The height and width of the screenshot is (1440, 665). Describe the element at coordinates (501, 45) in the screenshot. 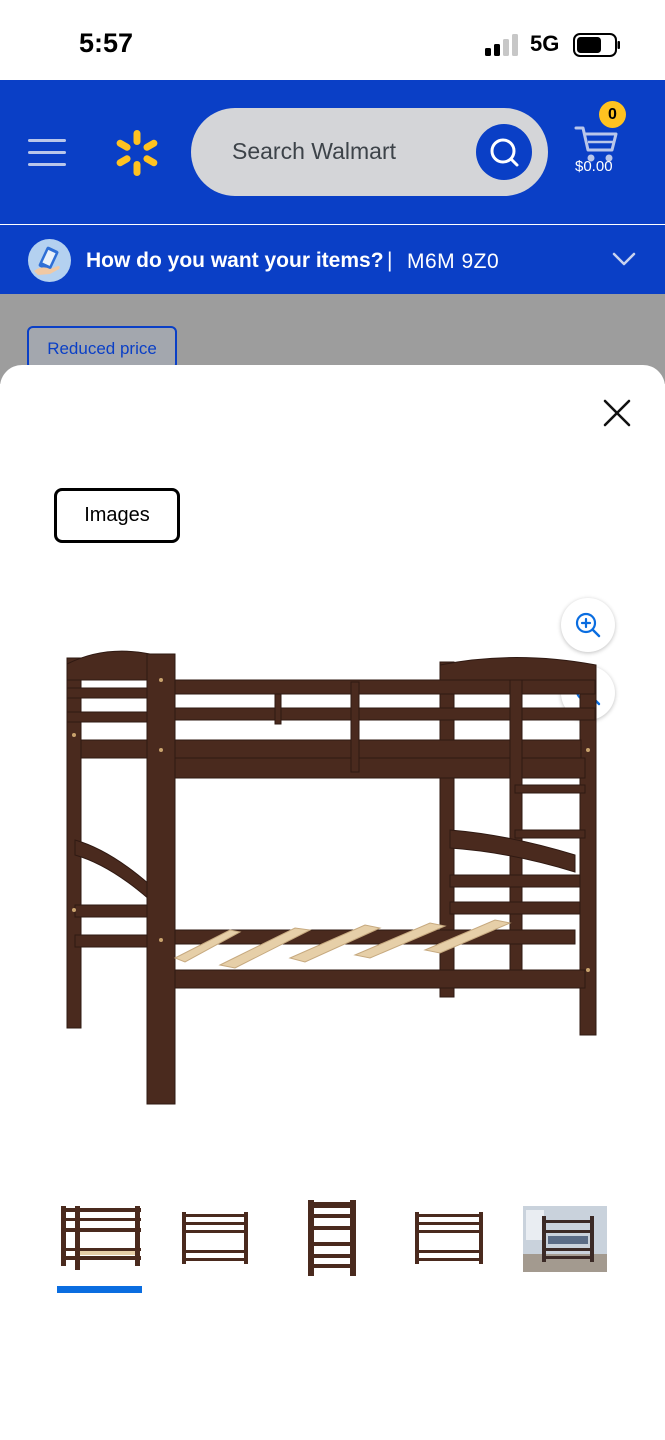

I see `signal-icon` at that location.